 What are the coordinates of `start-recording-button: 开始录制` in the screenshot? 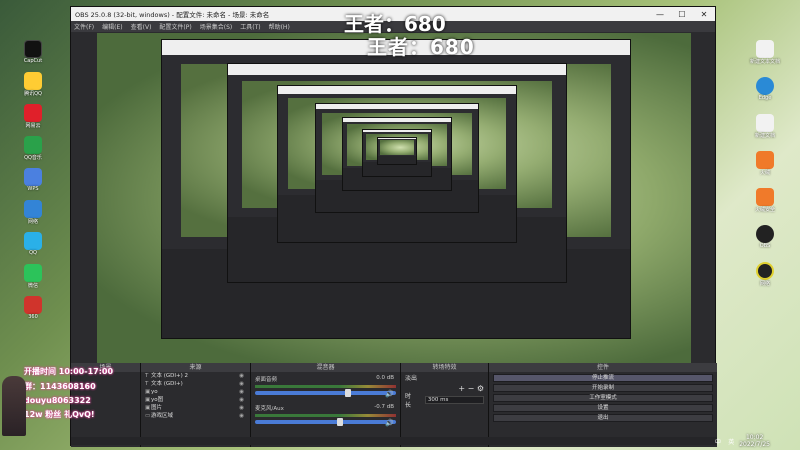 It's located at (603, 388).